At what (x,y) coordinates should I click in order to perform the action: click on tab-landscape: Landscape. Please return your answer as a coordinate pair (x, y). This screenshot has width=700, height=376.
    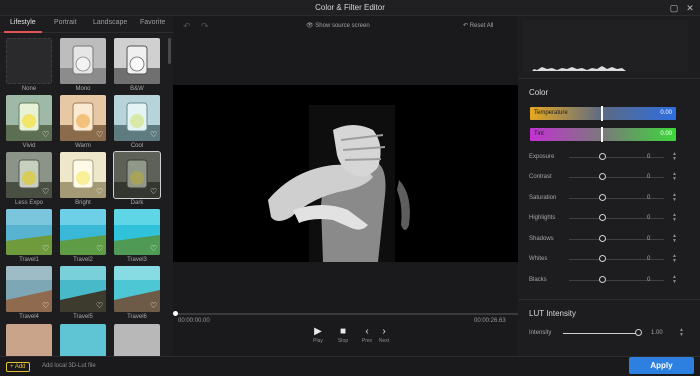
    Looking at the image, I should click on (110, 22).